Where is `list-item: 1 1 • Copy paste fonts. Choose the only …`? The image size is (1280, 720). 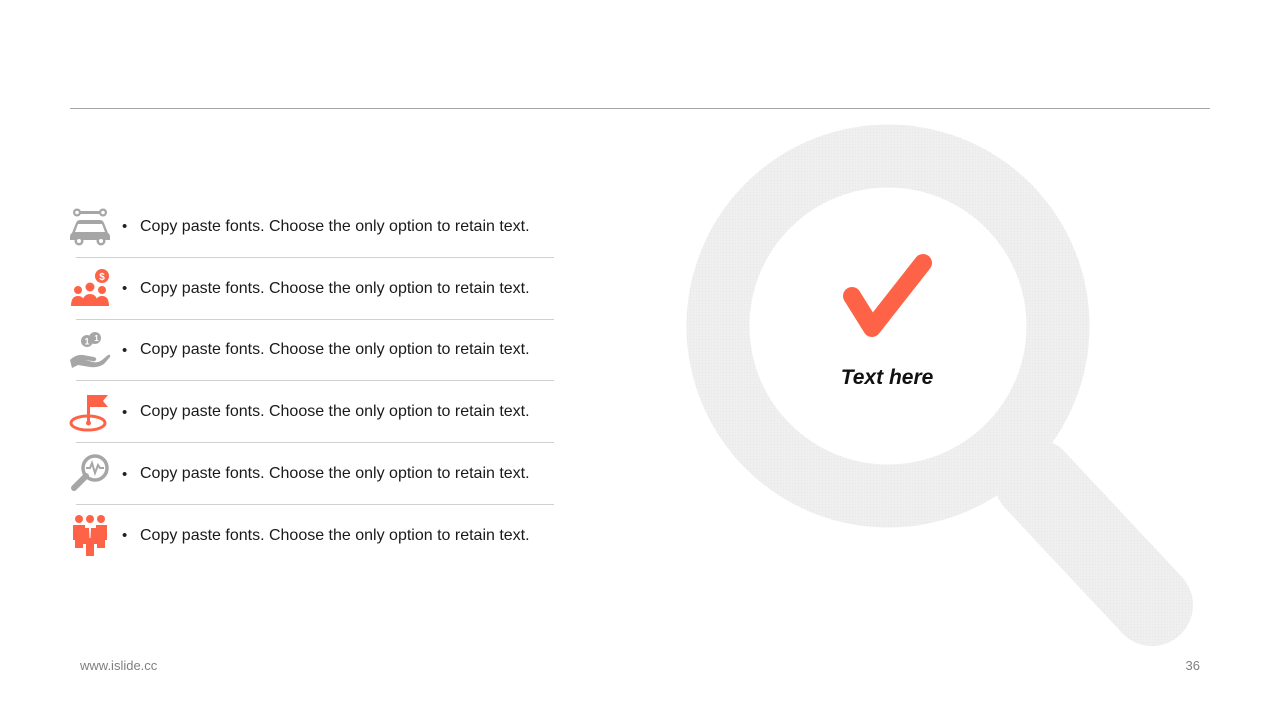 list-item: 1 1 • Copy paste fonts. Choose the only … is located at coordinates (311, 351).